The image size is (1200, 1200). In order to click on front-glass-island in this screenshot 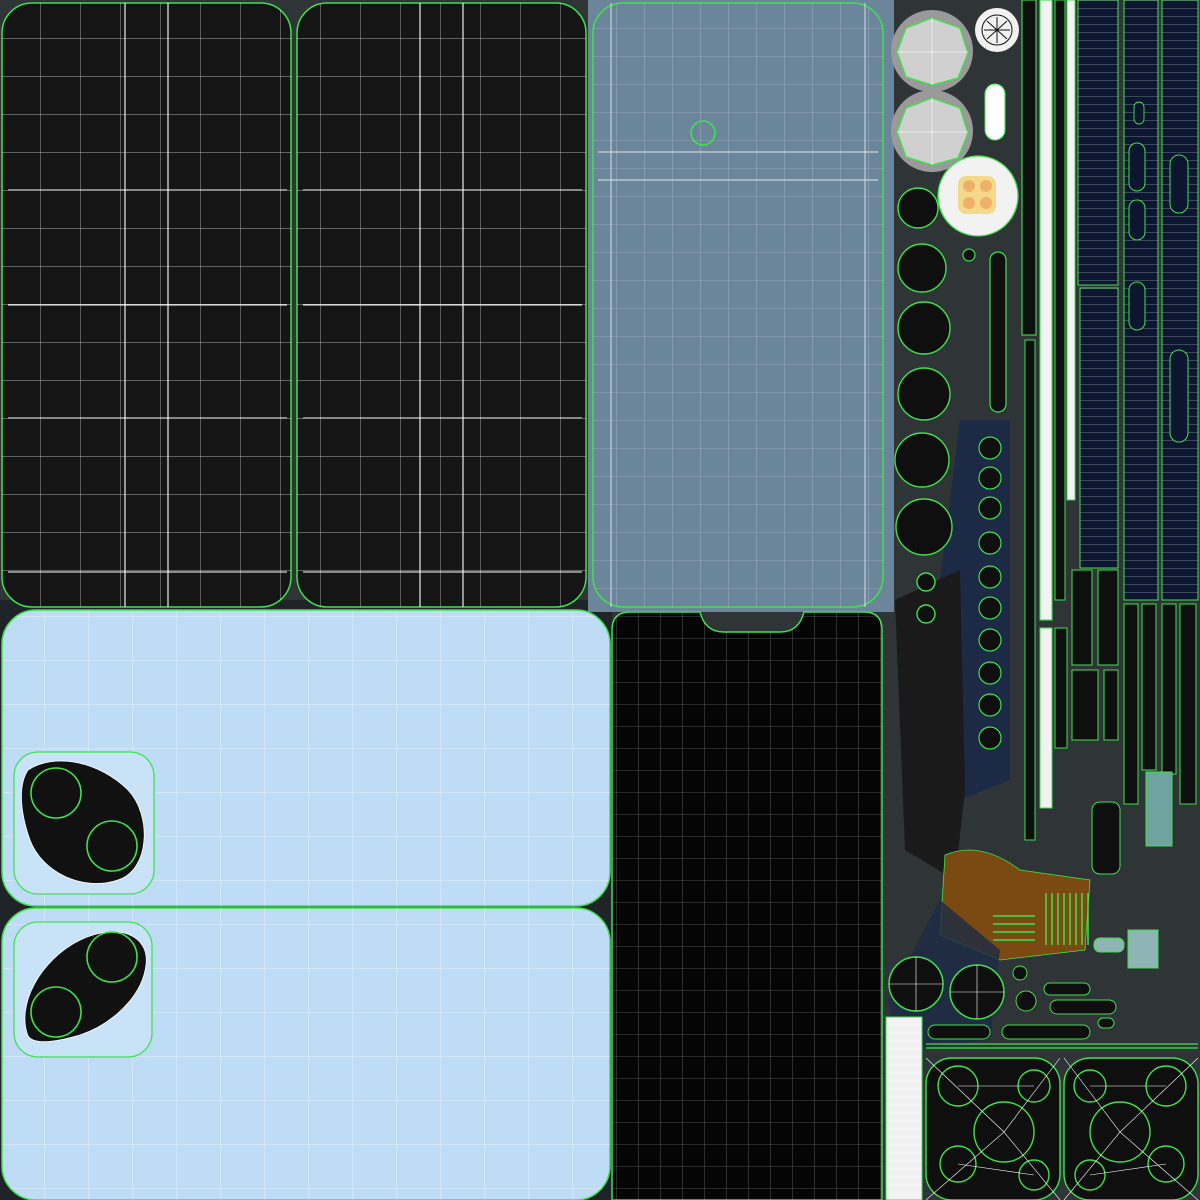, I will do `click(741, 306)`.